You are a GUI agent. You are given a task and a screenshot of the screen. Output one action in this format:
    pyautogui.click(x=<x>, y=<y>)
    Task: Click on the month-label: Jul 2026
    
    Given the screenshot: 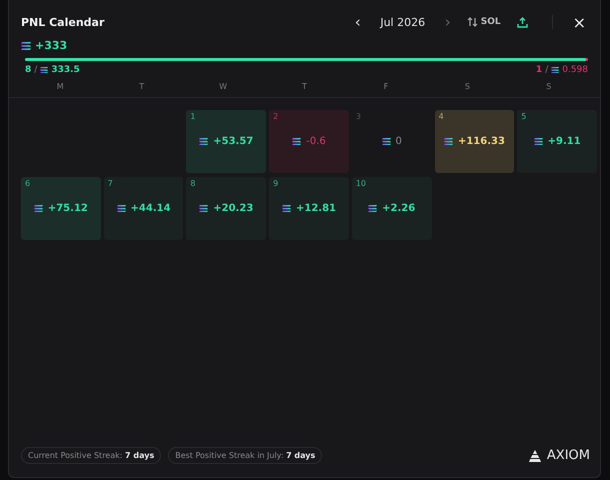 What is the action you would take?
    pyautogui.click(x=402, y=22)
    